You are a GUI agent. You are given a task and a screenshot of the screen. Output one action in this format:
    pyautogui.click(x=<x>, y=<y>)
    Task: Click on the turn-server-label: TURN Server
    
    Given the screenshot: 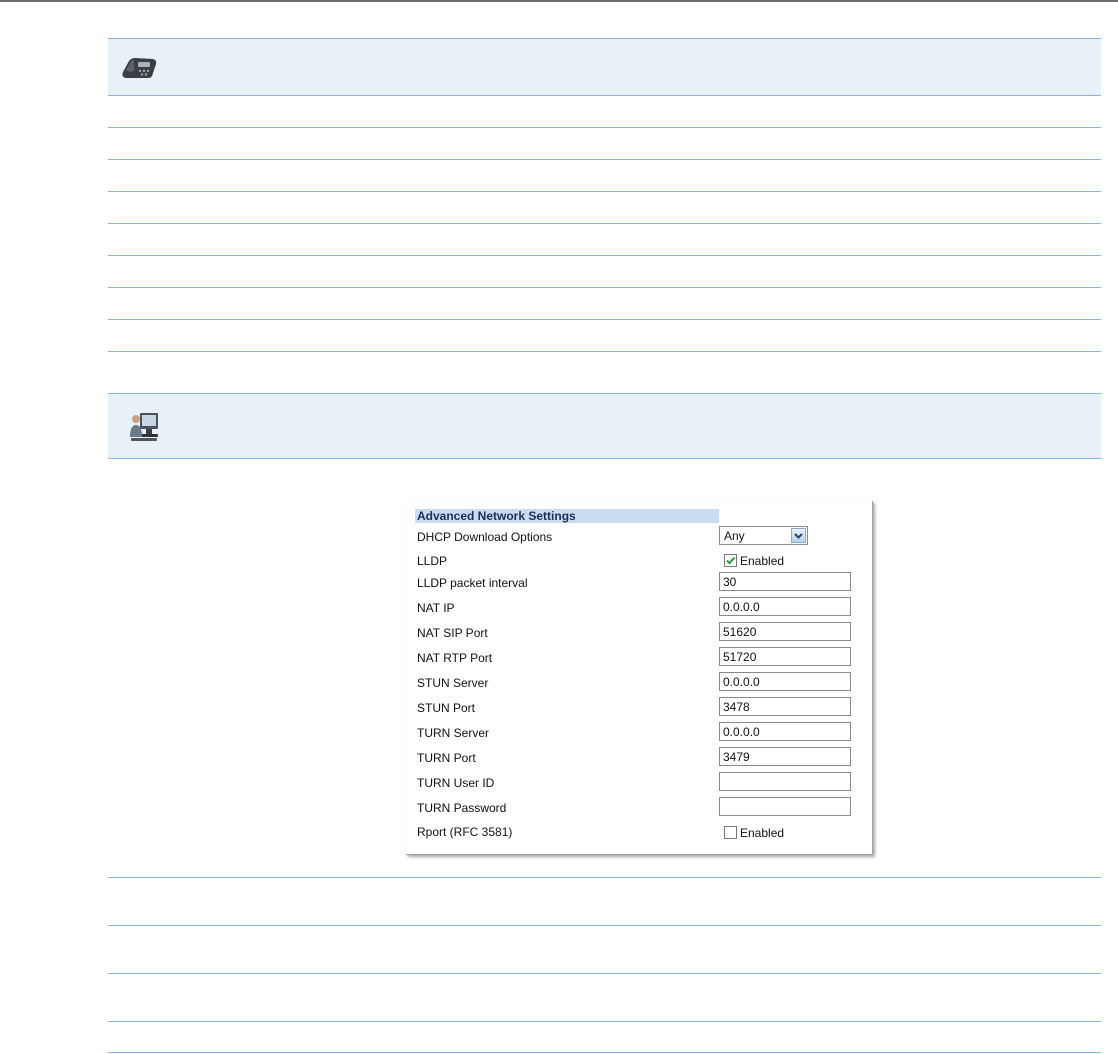 What is the action you would take?
    pyautogui.click(x=453, y=733)
    